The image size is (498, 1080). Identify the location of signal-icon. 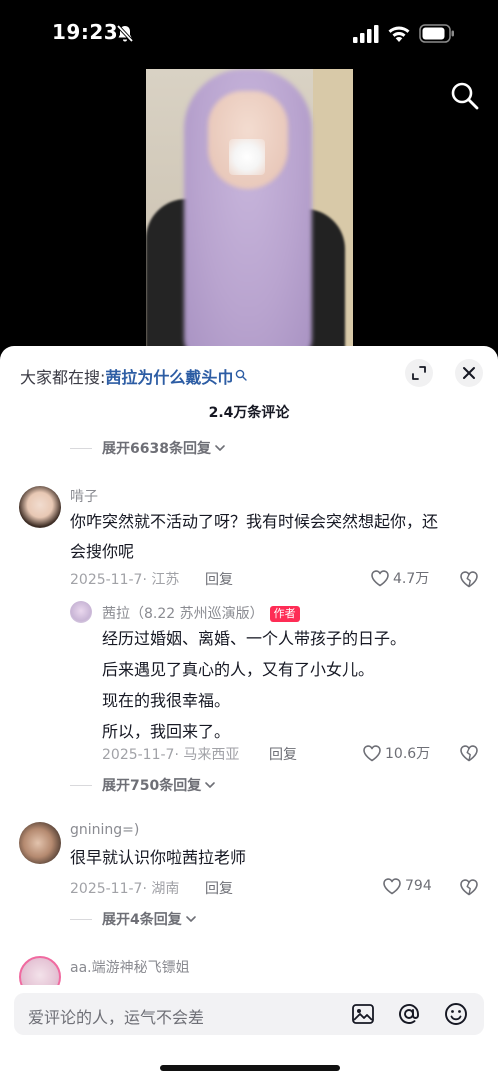
(366, 34).